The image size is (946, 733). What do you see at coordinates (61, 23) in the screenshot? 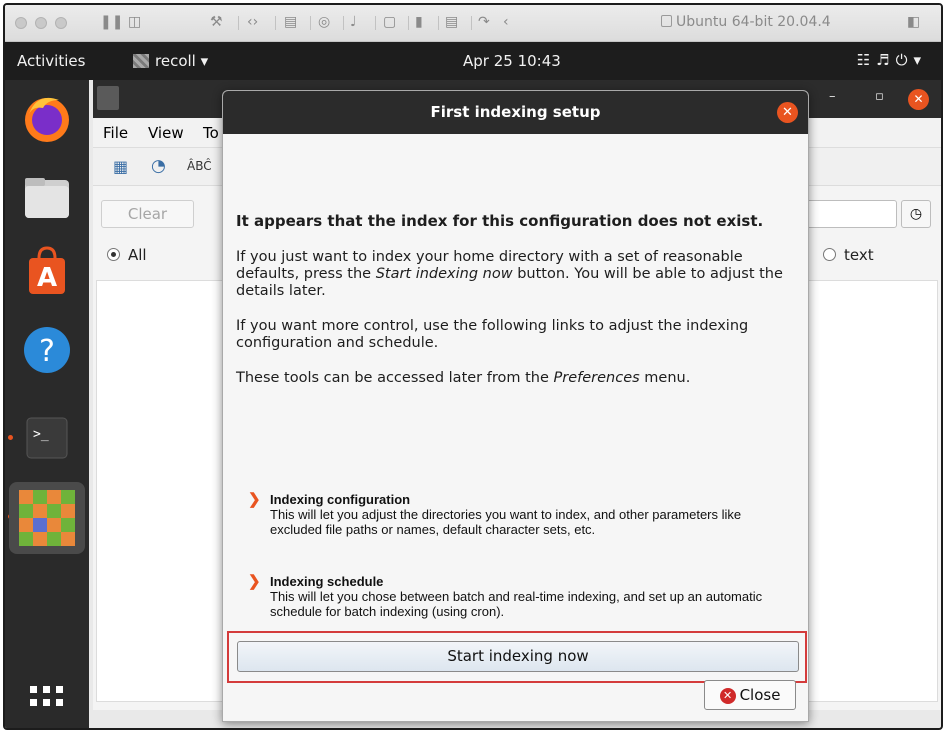
I see `vm-zoom-traffic-light` at bounding box center [61, 23].